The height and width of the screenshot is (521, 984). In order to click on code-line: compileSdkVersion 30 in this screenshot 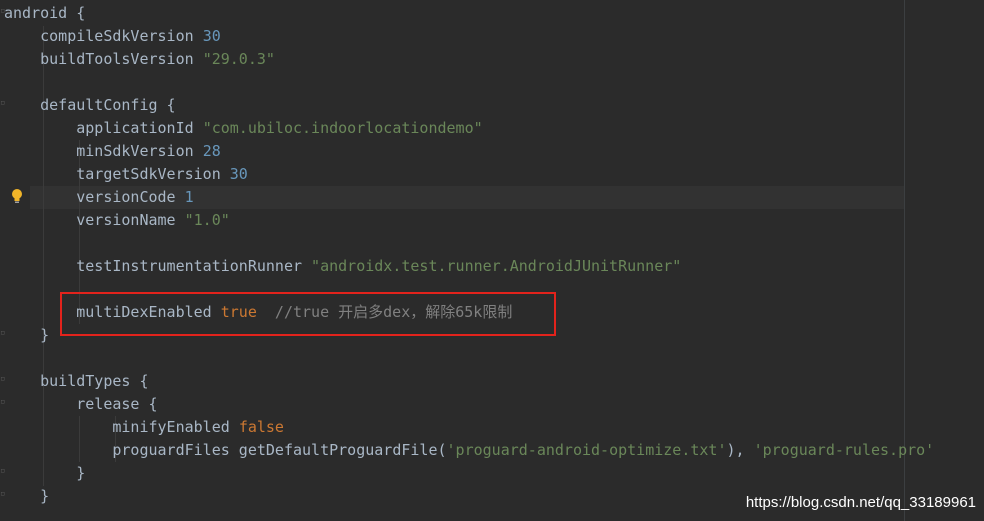, I will do `click(112, 36)`.